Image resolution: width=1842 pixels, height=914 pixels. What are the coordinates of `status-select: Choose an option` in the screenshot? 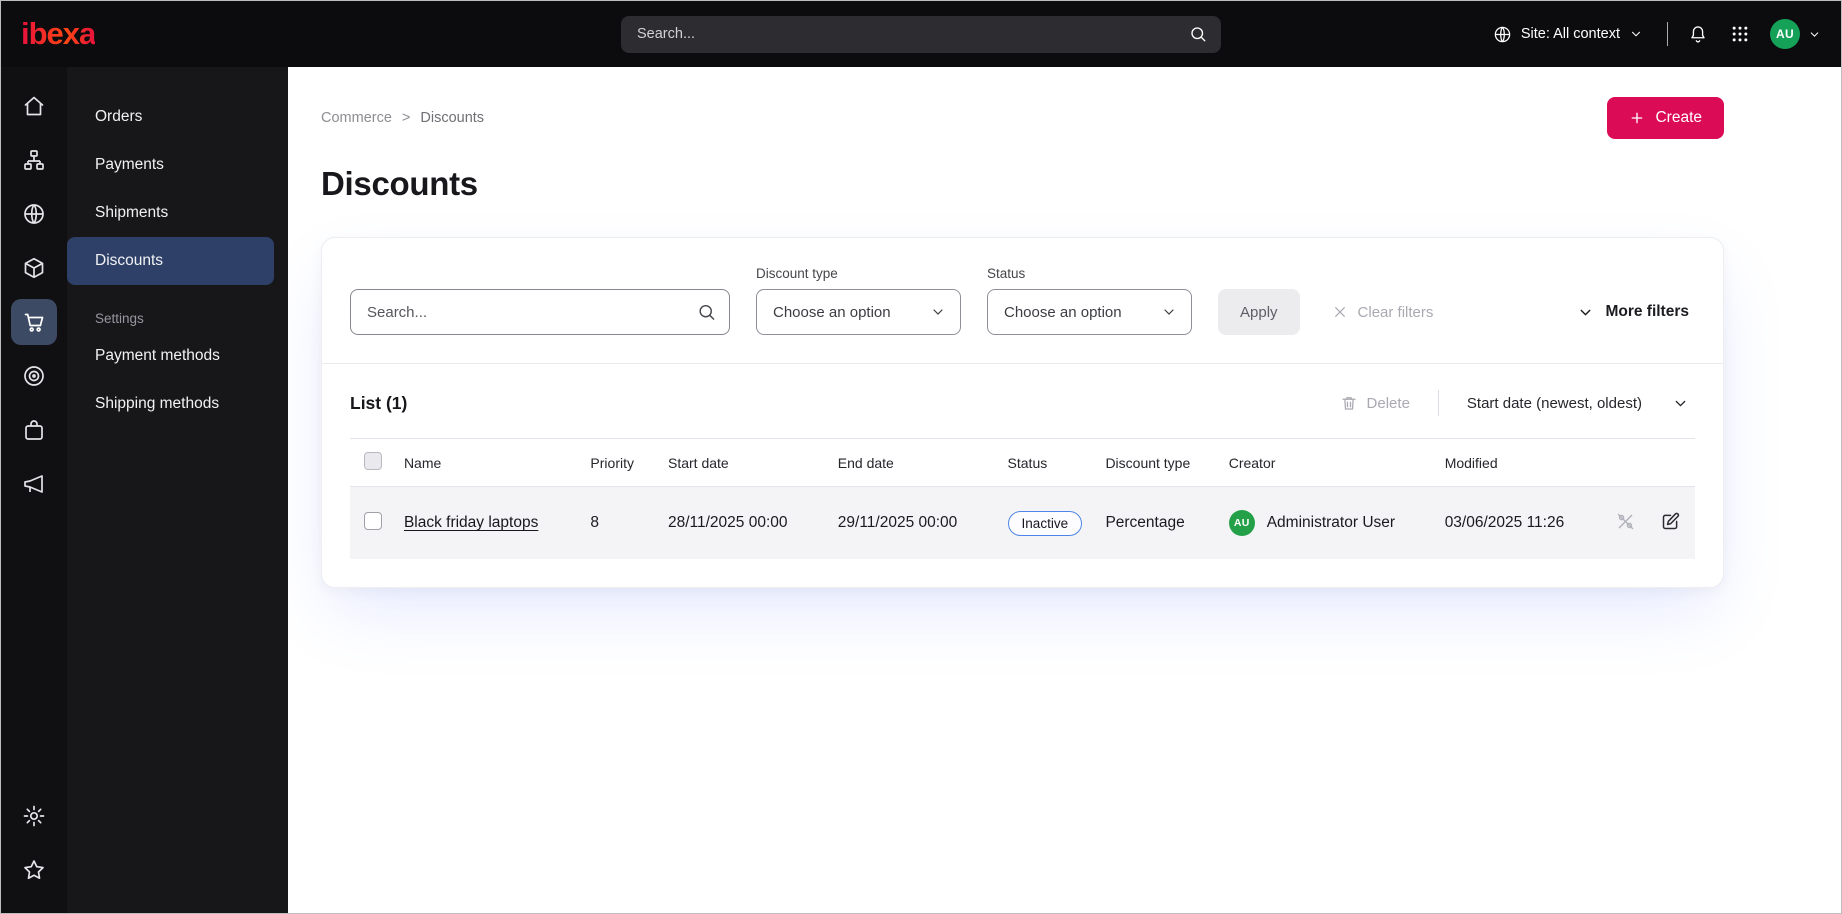 It's located at (1089, 312).